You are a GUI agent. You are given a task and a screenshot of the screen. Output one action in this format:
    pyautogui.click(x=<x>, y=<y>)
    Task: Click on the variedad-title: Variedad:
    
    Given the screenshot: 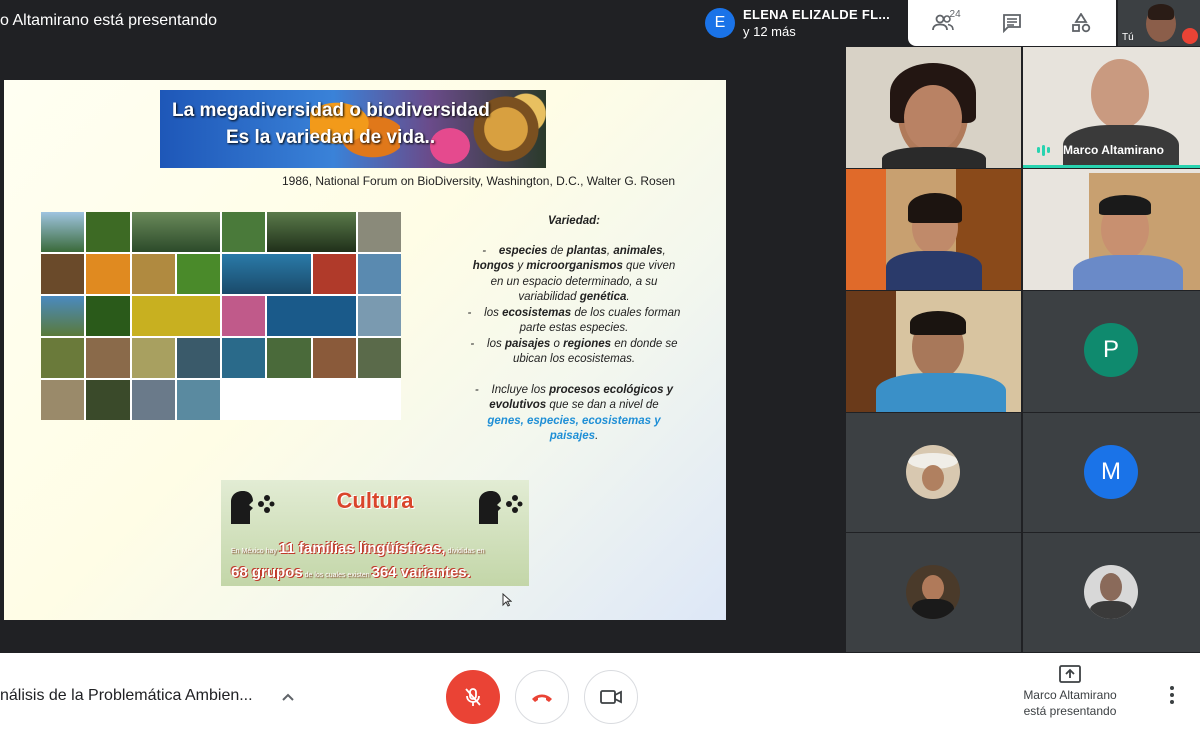 What is the action you would take?
    pyautogui.click(x=574, y=221)
    